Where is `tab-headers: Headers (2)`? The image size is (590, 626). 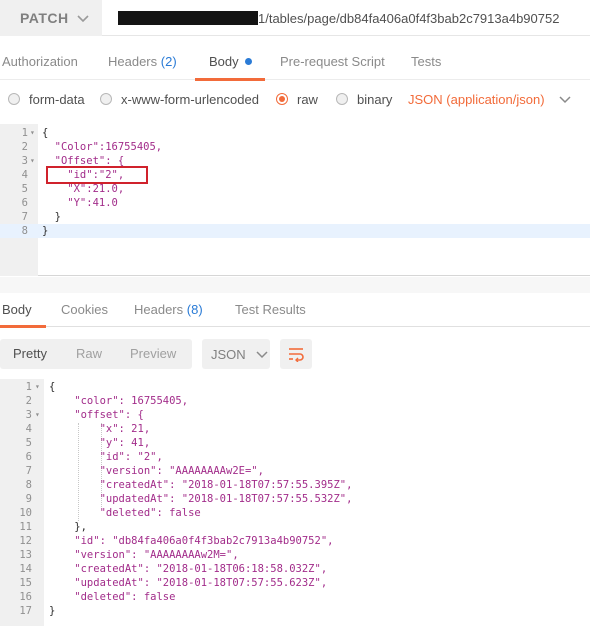 tab-headers: Headers (2) is located at coordinates (142, 62).